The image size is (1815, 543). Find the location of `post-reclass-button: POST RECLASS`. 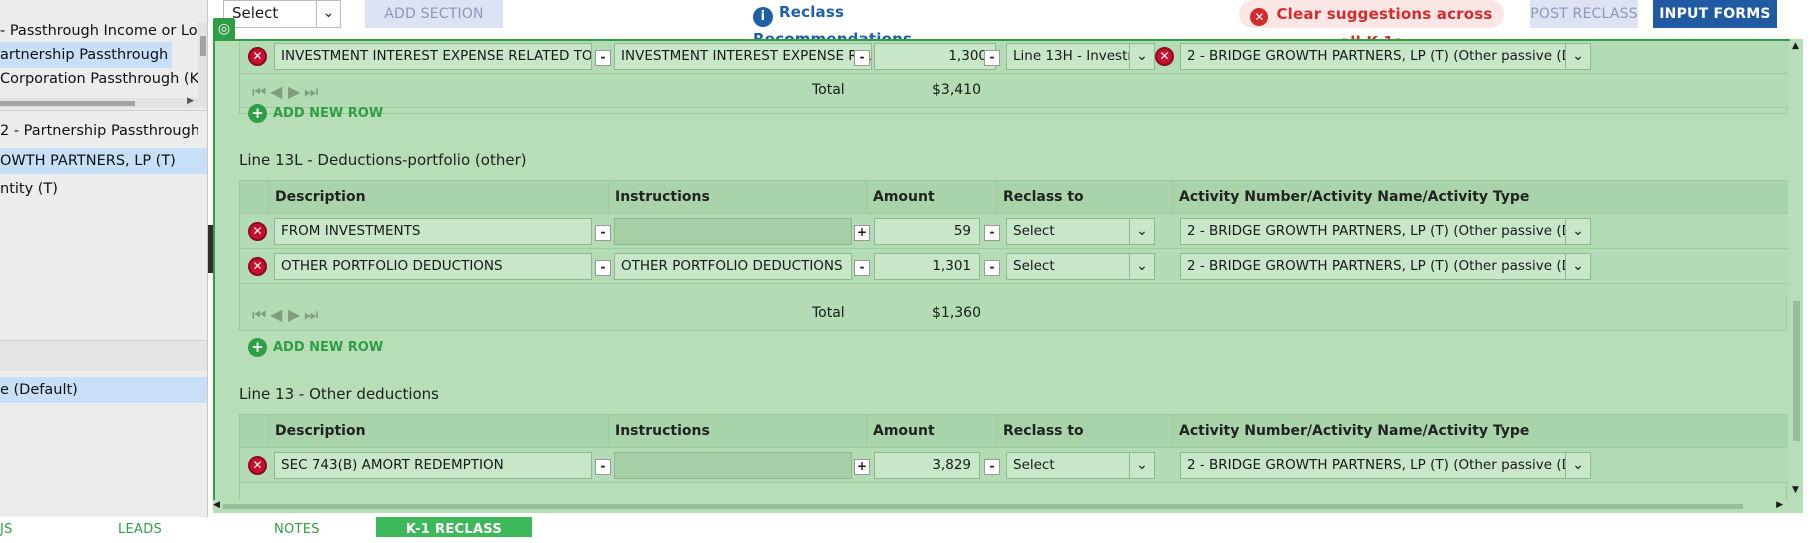

post-reclass-button: POST RECLASS is located at coordinates (1584, 14).